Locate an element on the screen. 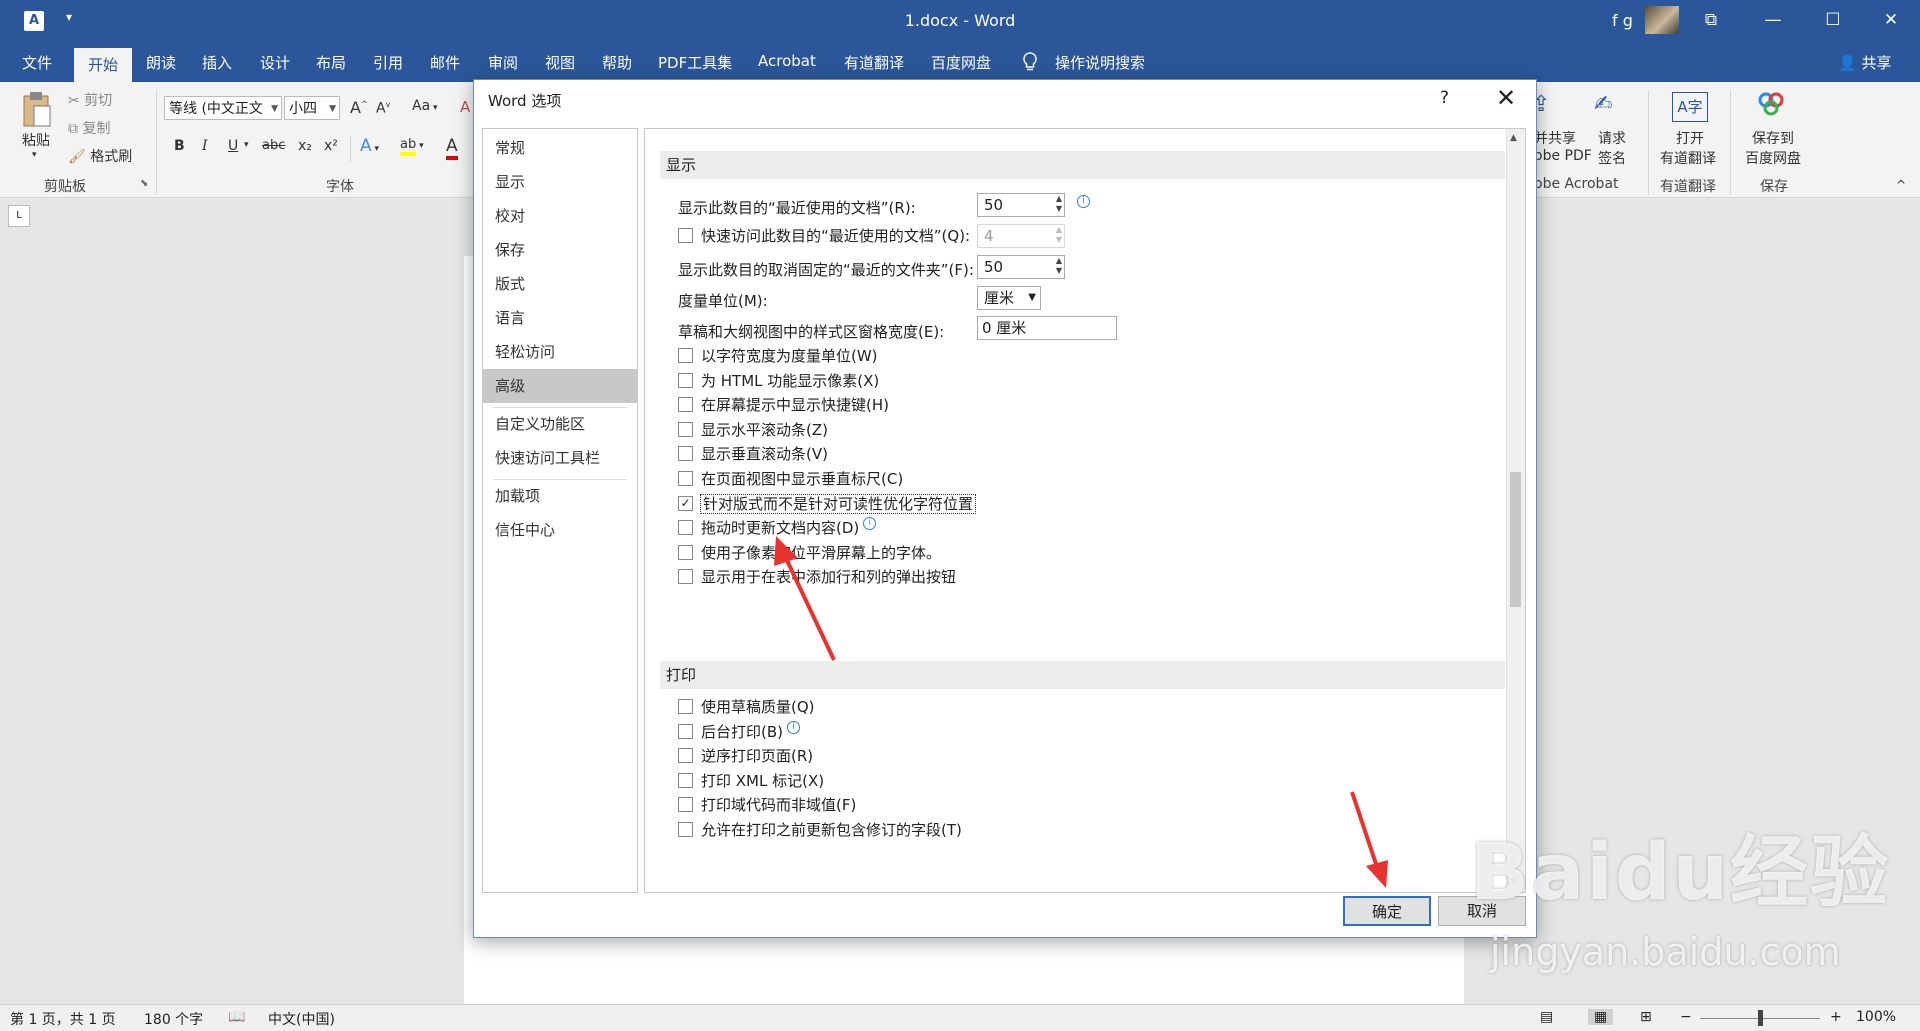  nav-item-typography: 版式 is located at coordinates (560, 284).